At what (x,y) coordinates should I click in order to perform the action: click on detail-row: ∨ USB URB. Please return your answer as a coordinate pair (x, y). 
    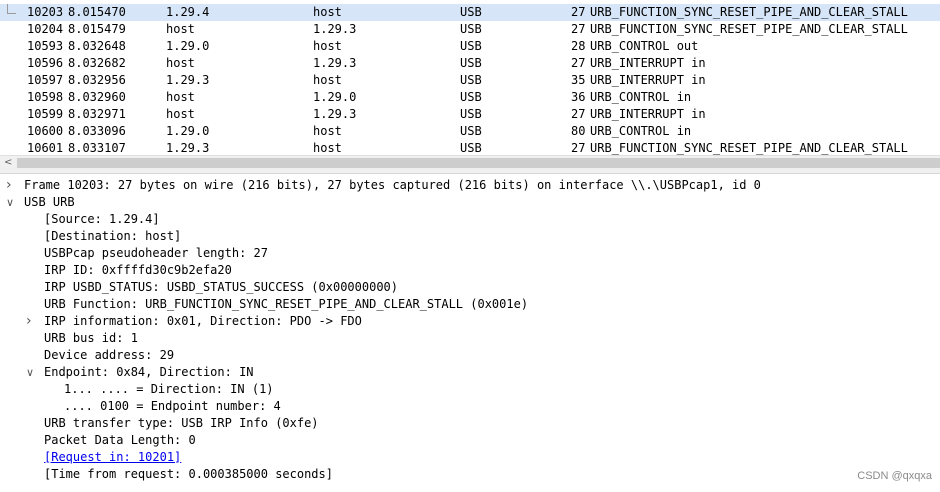
    Looking at the image, I should click on (465, 202).